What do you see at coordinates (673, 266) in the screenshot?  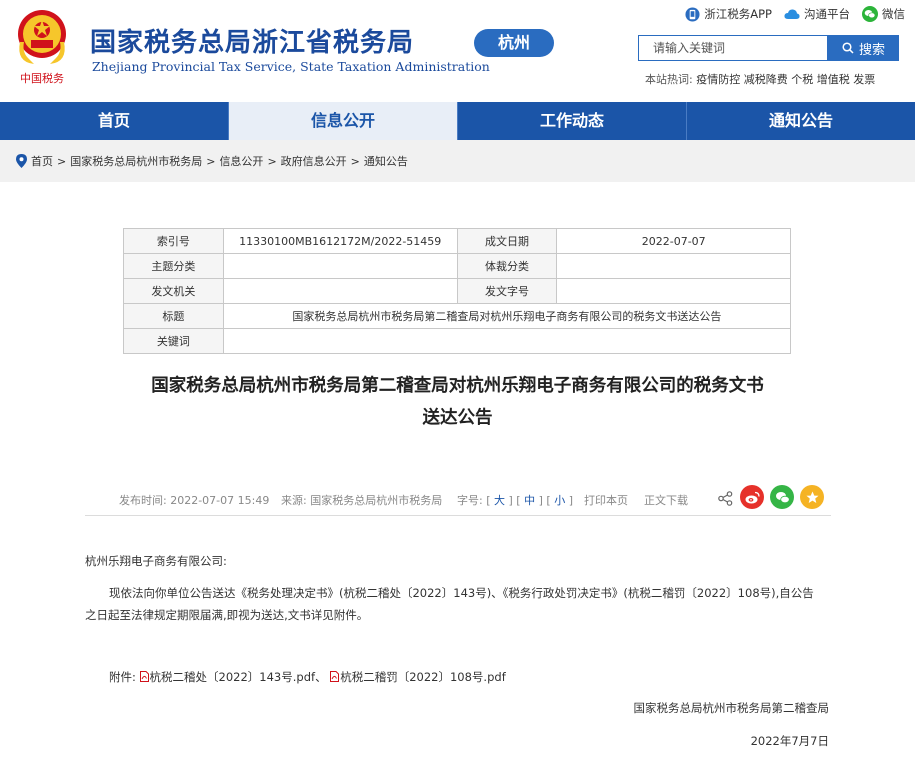 I see `genre-value` at bounding box center [673, 266].